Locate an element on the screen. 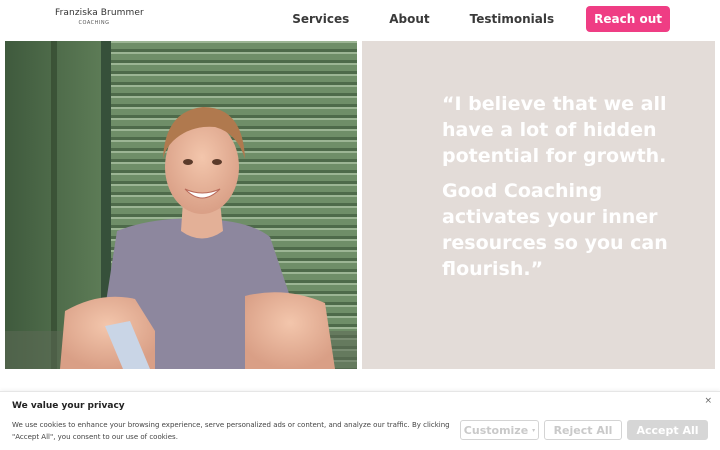  customize-button: Customize ▾ is located at coordinates (499, 430).